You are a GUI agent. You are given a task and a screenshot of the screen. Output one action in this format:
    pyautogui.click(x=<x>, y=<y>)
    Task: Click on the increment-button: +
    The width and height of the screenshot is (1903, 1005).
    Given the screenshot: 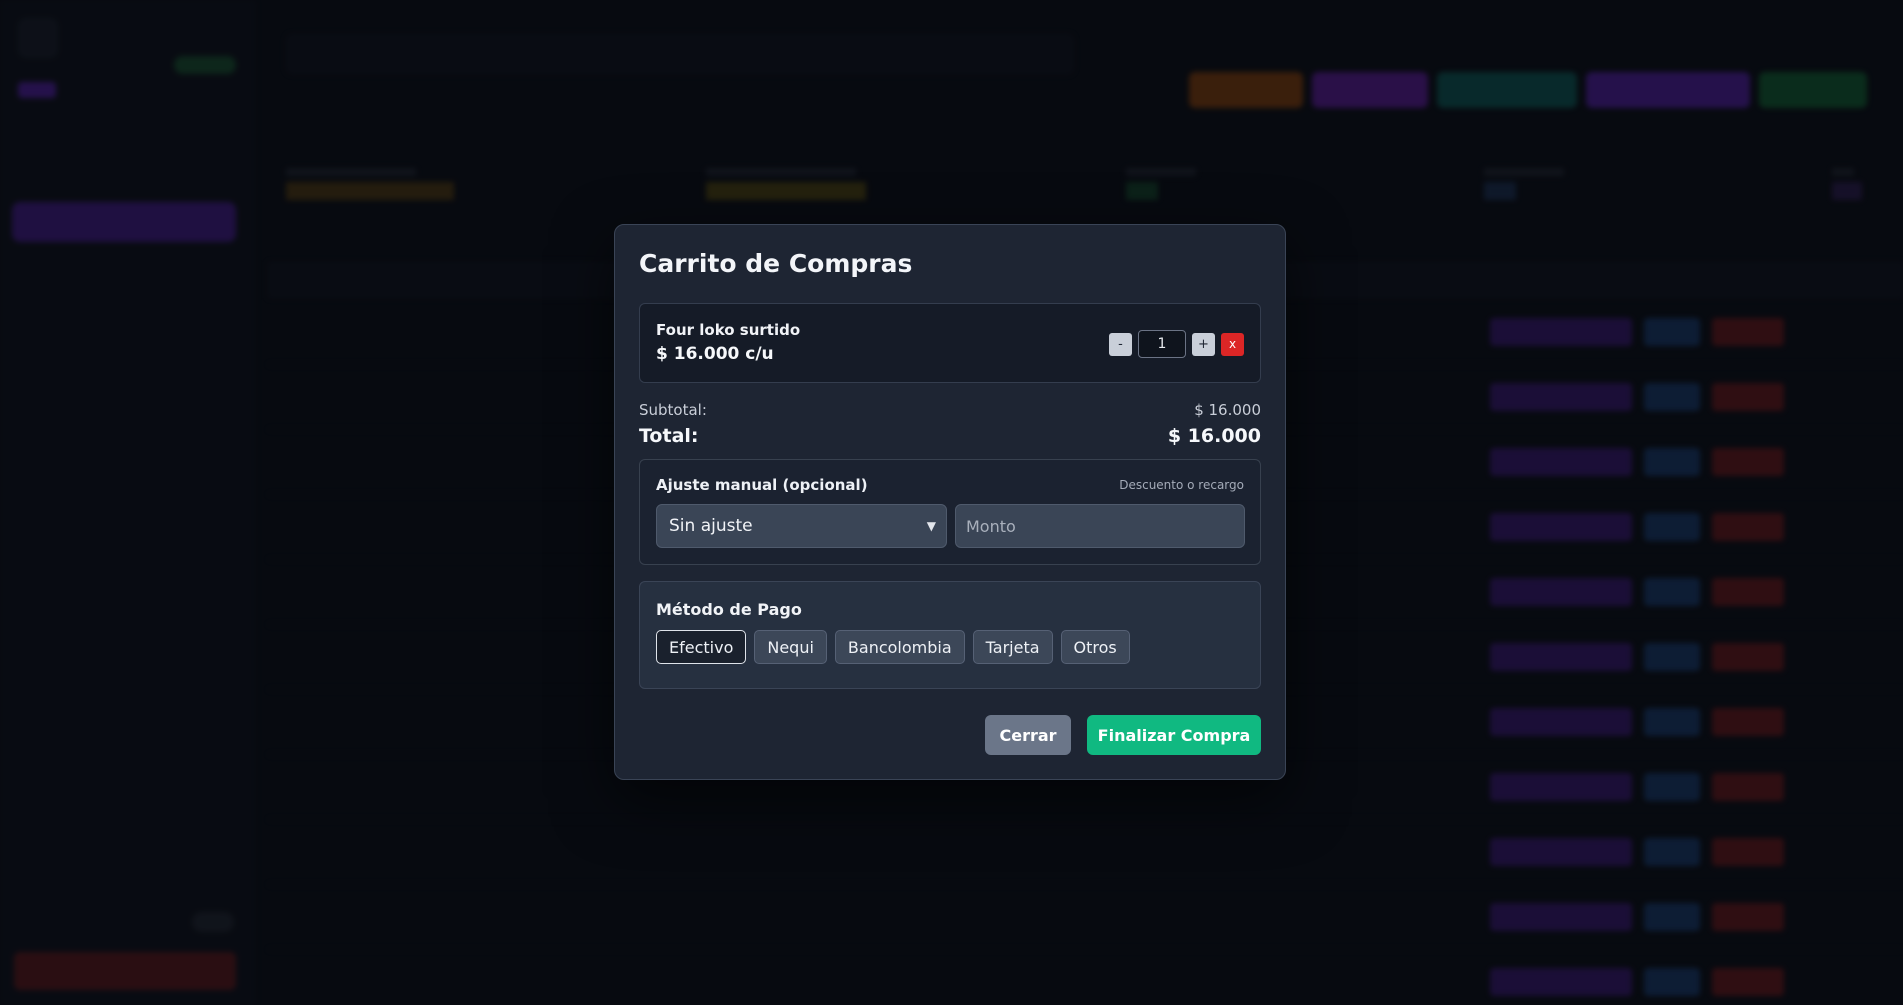 What is the action you would take?
    pyautogui.click(x=1203, y=344)
    